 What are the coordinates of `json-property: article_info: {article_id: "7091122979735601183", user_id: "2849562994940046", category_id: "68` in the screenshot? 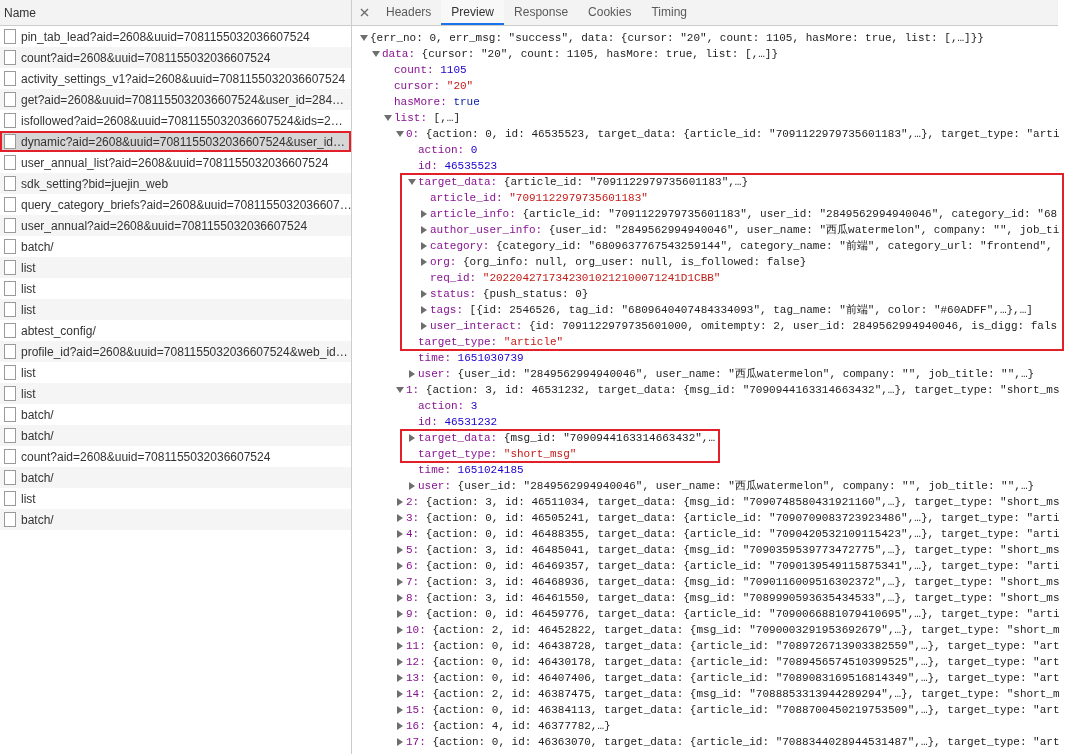 It's located at (744, 214).